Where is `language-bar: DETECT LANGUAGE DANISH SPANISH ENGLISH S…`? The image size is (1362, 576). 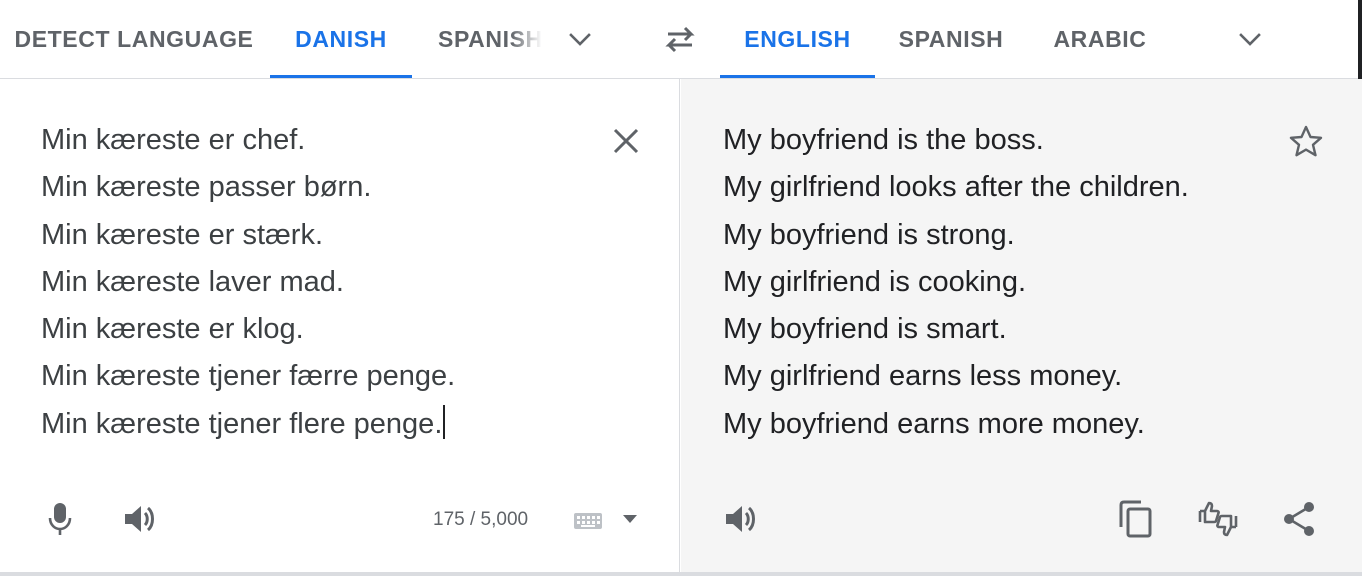 language-bar: DETECT LANGUAGE DANISH SPANISH ENGLISH S… is located at coordinates (681, 39).